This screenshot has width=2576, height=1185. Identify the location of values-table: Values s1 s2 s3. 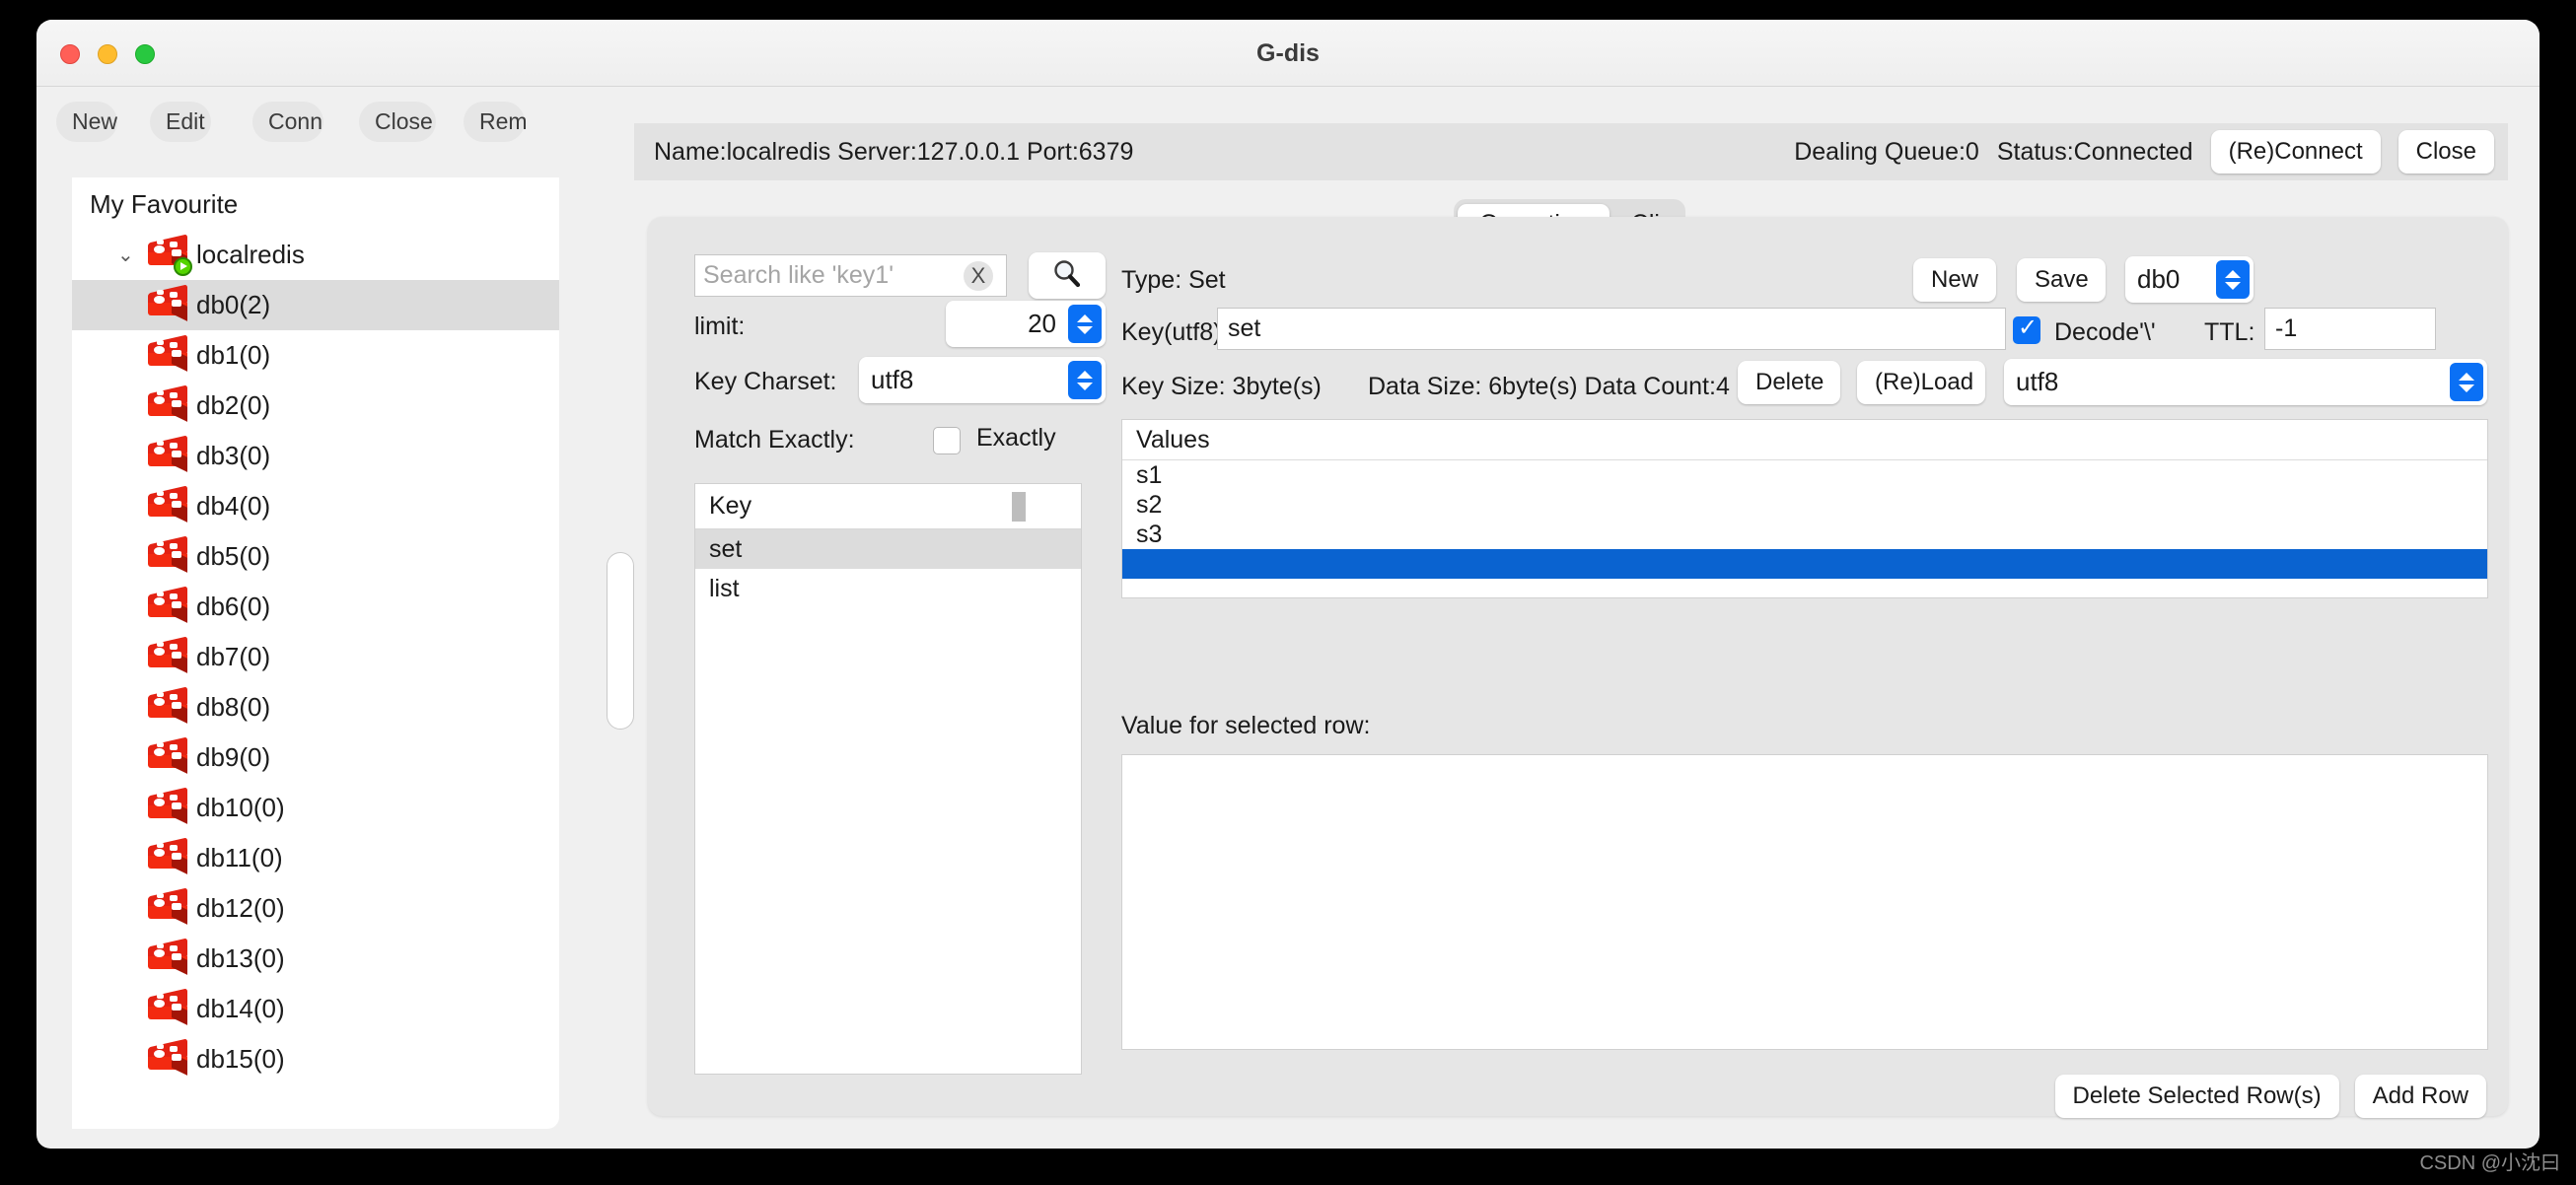
(1805, 508).